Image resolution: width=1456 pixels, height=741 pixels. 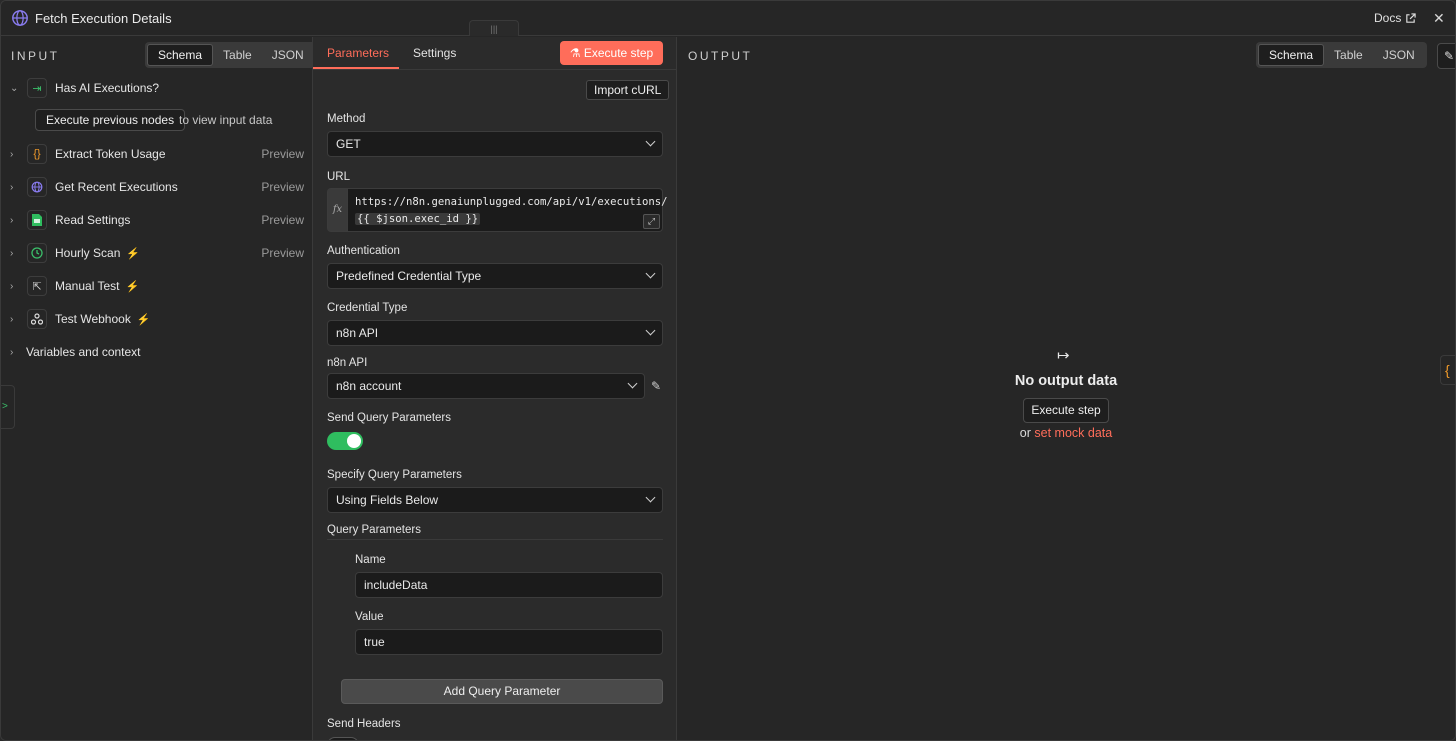 What do you see at coordinates (156, 154) in the screenshot?
I see `node-row-extract-token-usage: › {} Extract Token Usage Preview` at bounding box center [156, 154].